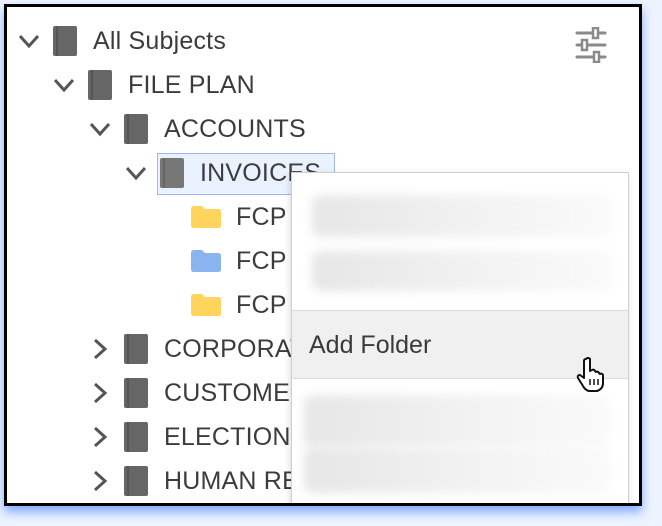 Image resolution: width=662 pixels, height=526 pixels. I want to click on tree-node-label: FILE PLAN, so click(191, 84).